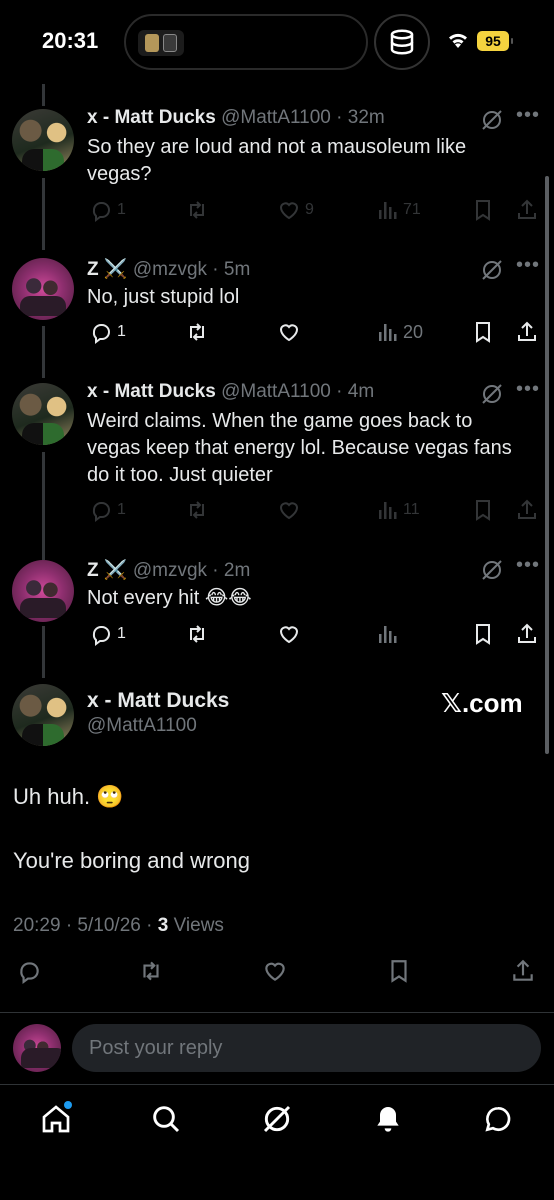  I want to click on reply-input: Post your reply, so click(306, 1048).